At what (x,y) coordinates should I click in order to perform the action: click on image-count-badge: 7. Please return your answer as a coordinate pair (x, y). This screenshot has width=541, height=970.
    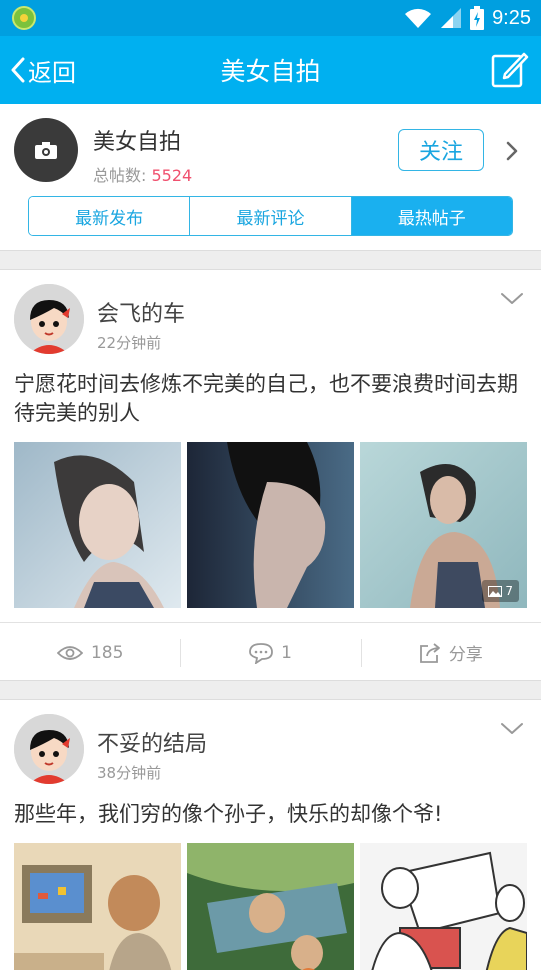
    Looking at the image, I should click on (500, 591).